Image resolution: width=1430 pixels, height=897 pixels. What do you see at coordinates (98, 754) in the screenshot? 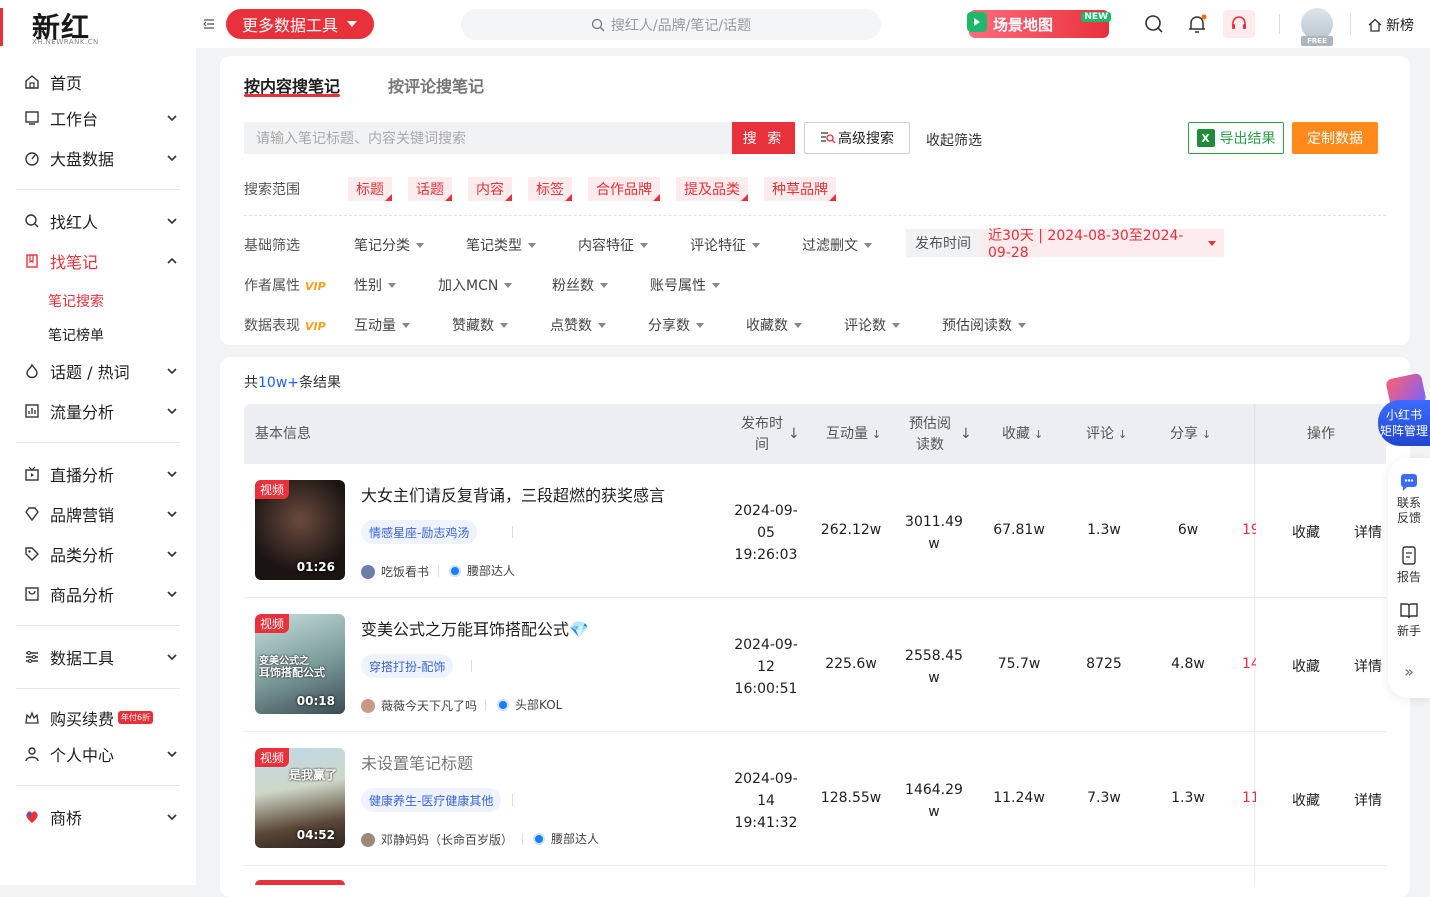
I see `sidebar-item-profile: 个人中心` at bounding box center [98, 754].